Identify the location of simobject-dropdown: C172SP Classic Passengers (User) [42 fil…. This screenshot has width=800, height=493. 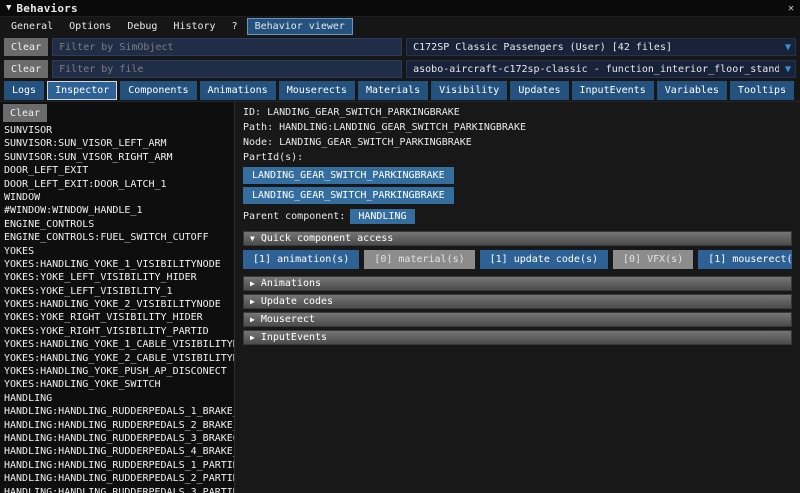
(601, 47).